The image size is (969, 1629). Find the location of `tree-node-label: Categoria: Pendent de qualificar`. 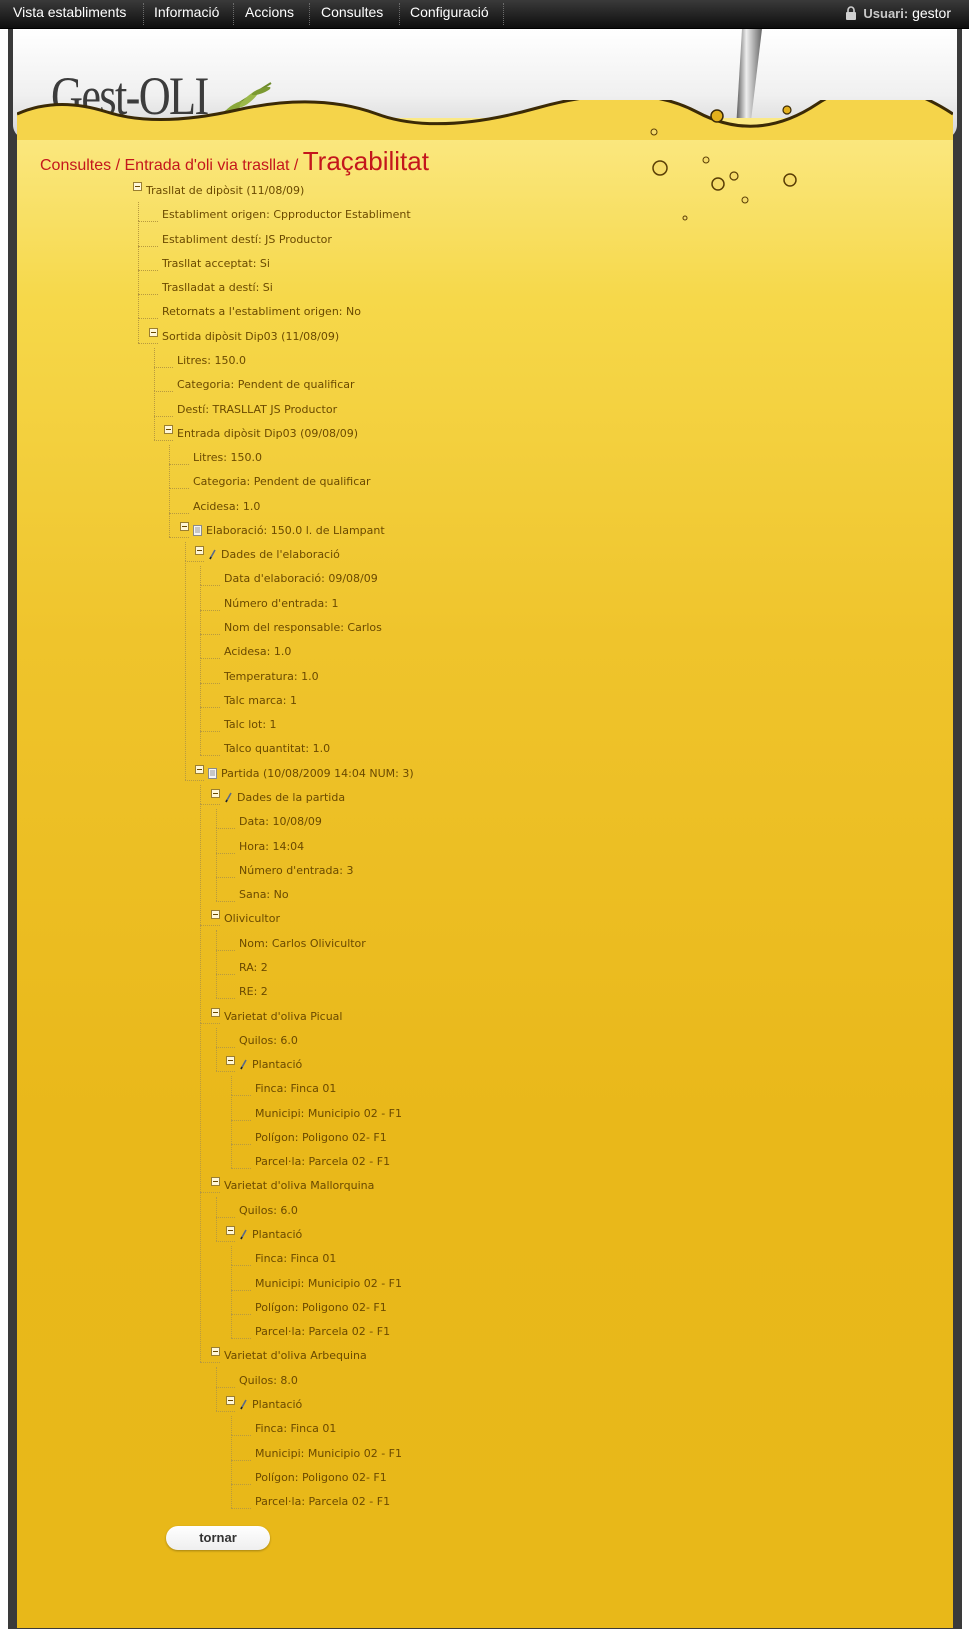

tree-node-label: Categoria: Pendent de qualificar is located at coordinates (266, 384).